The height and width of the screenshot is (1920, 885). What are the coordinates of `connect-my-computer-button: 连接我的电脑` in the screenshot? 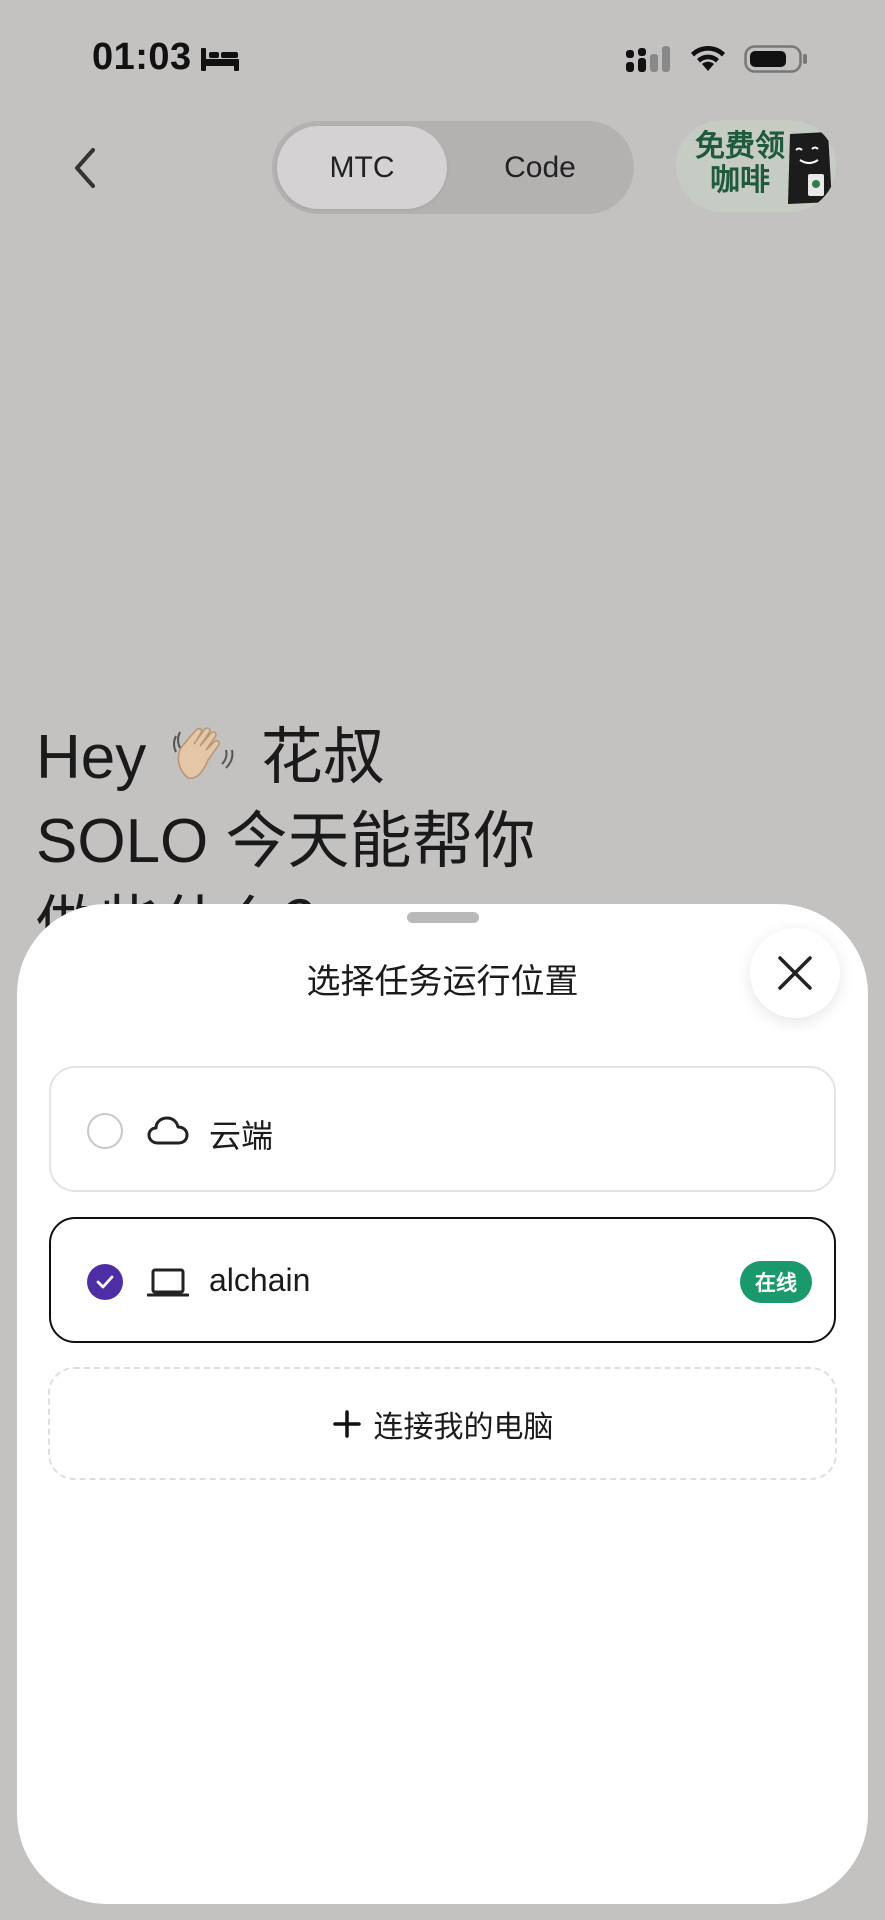 It's located at (442, 1423).